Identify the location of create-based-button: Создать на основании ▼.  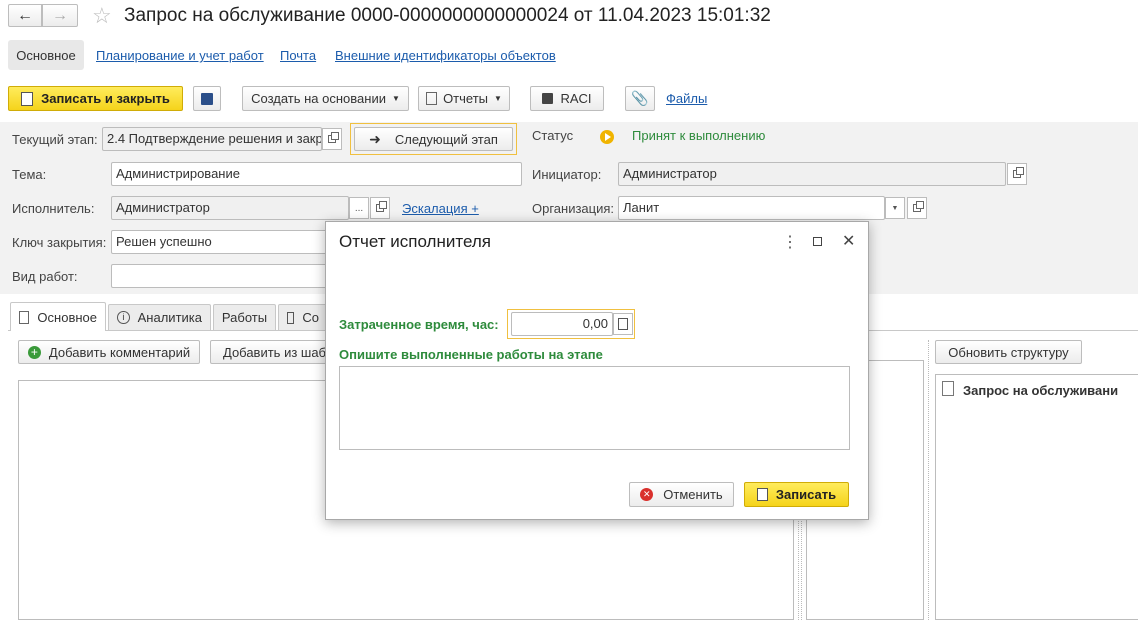
(325, 98).